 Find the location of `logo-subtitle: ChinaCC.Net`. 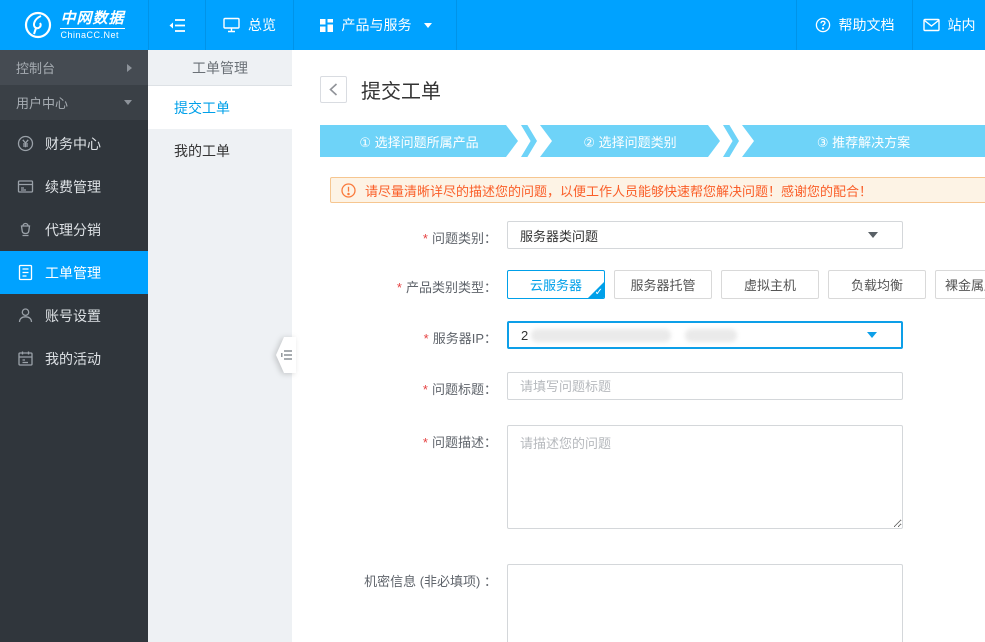

logo-subtitle: ChinaCC.Net is located at coordinates (90, 34).